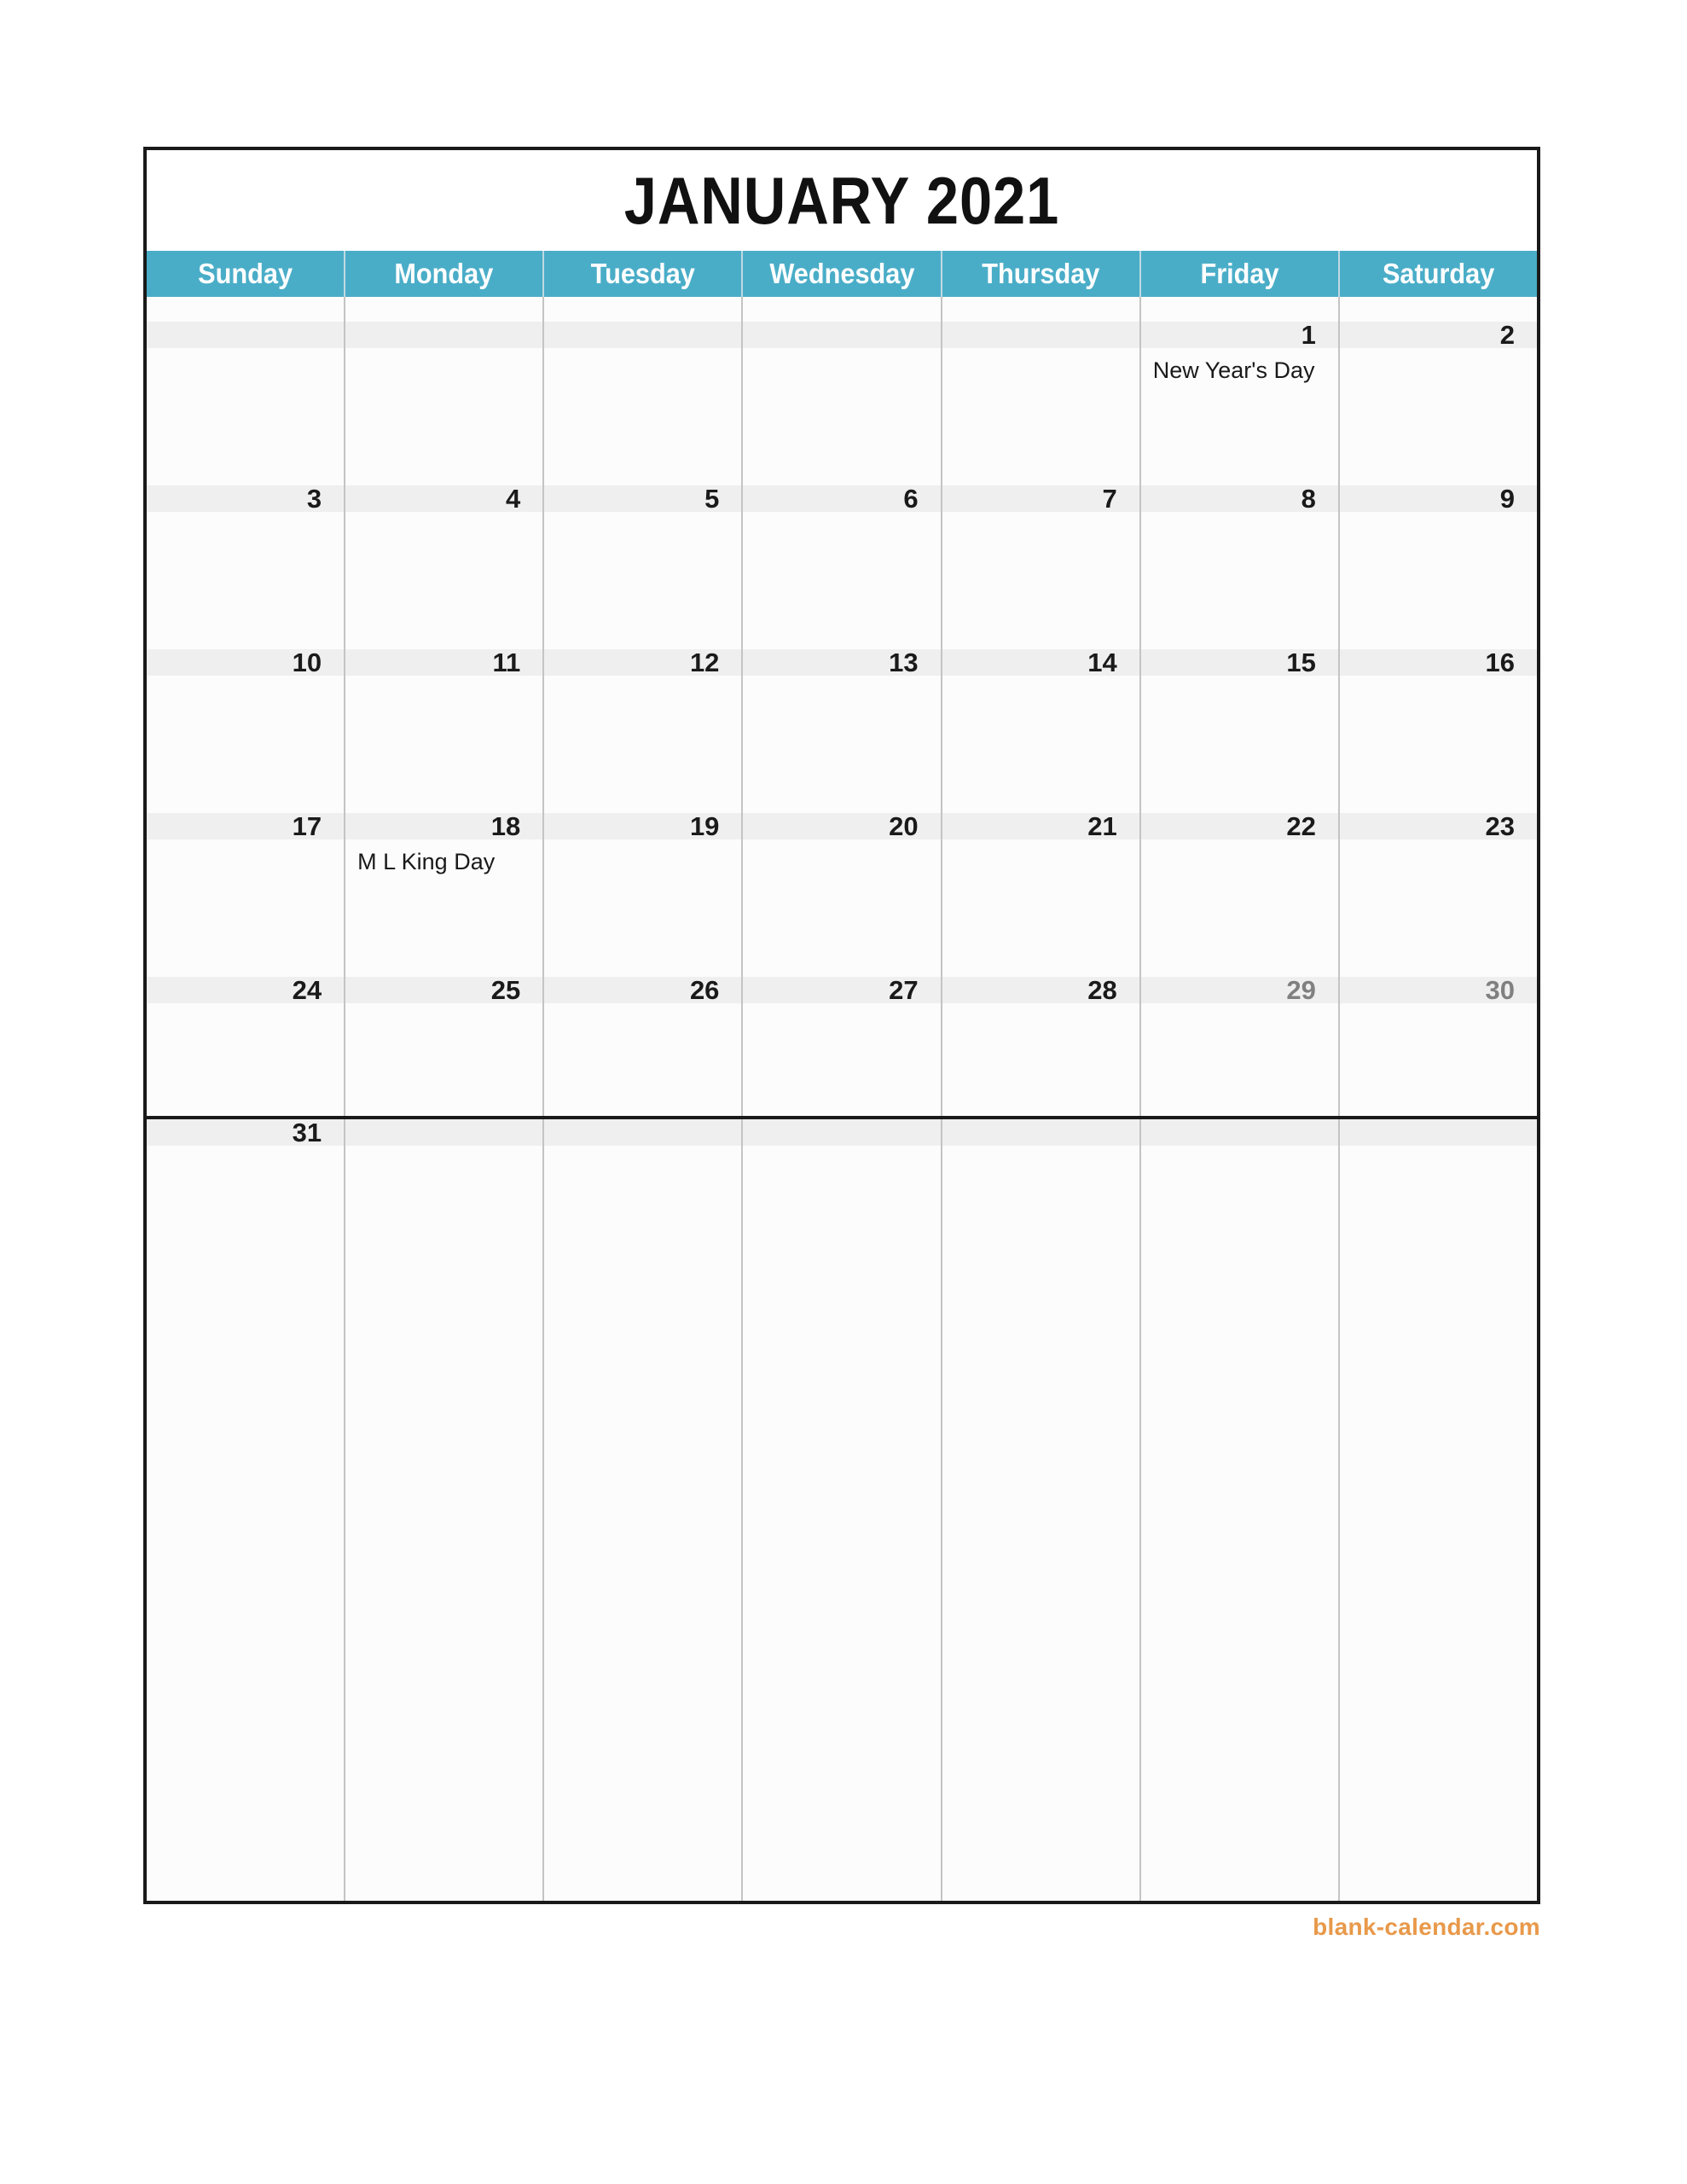 The height and width of the screenshot is (2184, 1687). I want to click on calendar-week-row: 1 New Year's Day 2, so click(842, 379).